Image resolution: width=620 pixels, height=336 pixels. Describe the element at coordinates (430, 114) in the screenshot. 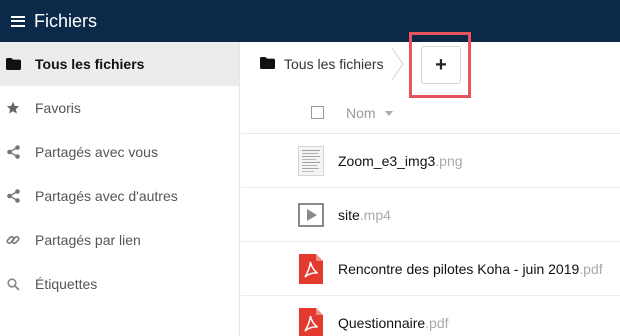

I see `table-header: Nom` at that location.